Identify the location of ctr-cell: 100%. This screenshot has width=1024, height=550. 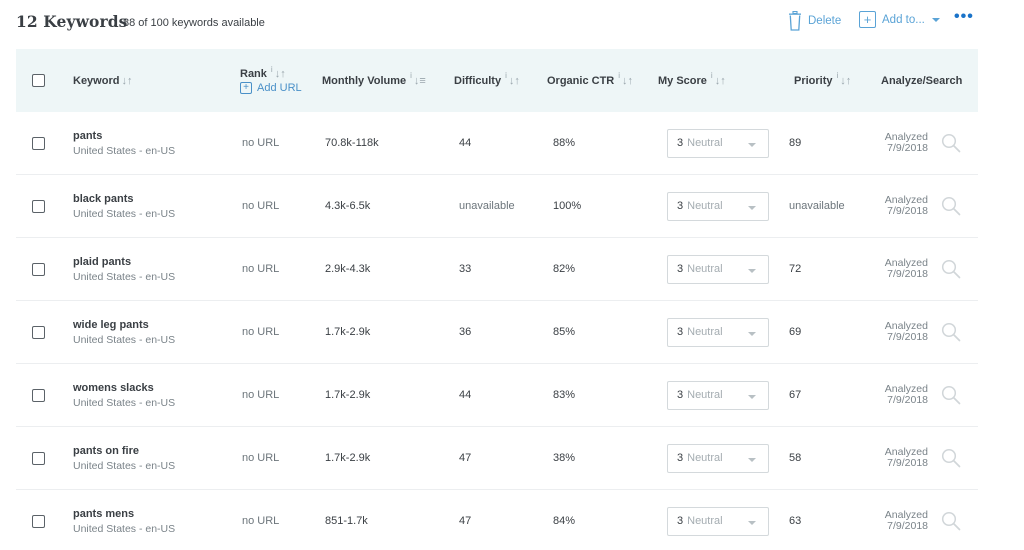
(567, 206).